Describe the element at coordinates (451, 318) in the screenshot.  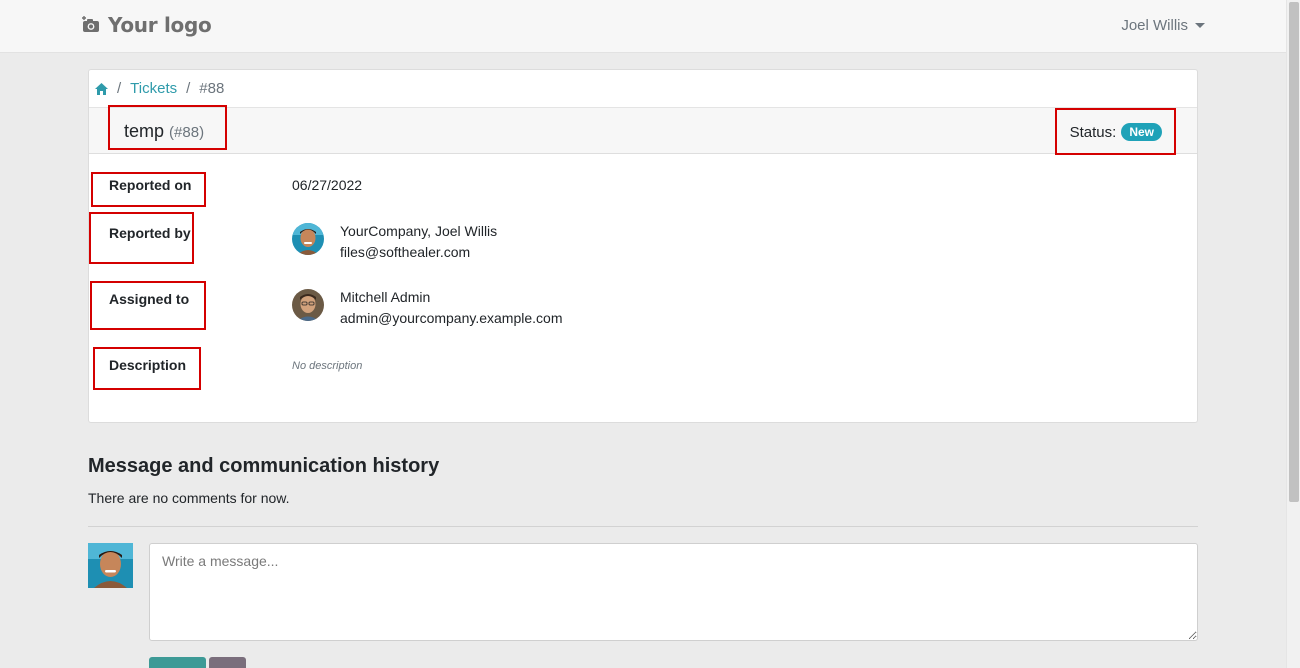
I see `assignee-email: admin@yourcompany.example.com` at that location.